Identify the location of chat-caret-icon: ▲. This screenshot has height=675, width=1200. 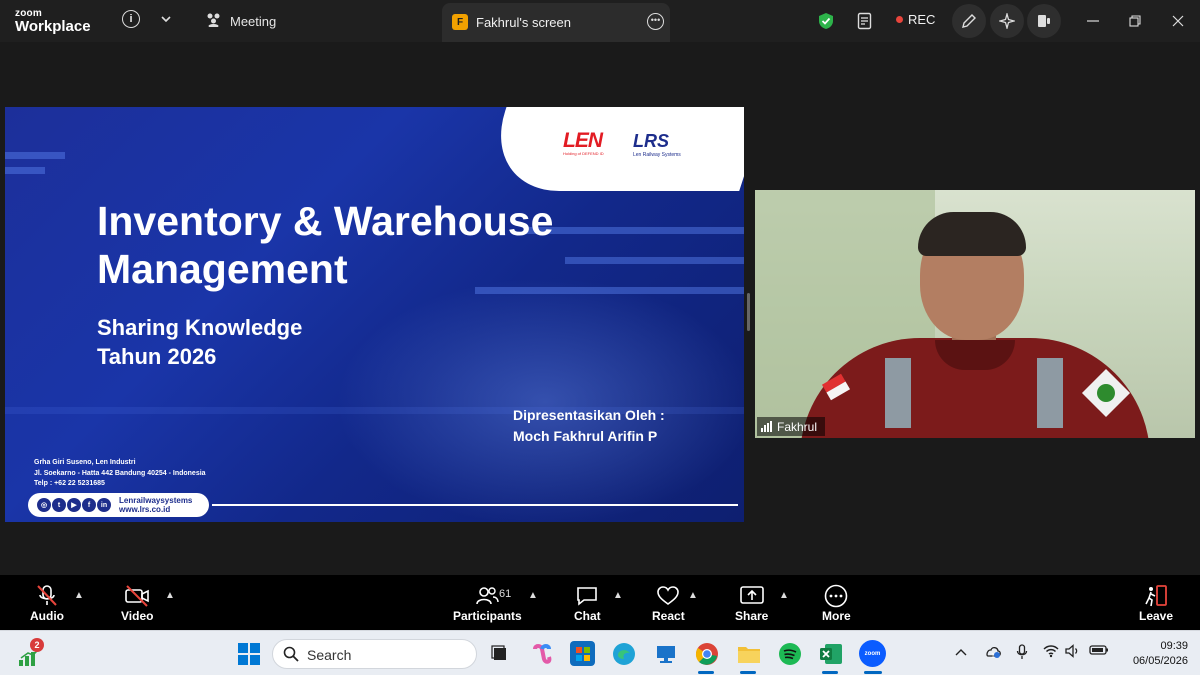
(618, 595).